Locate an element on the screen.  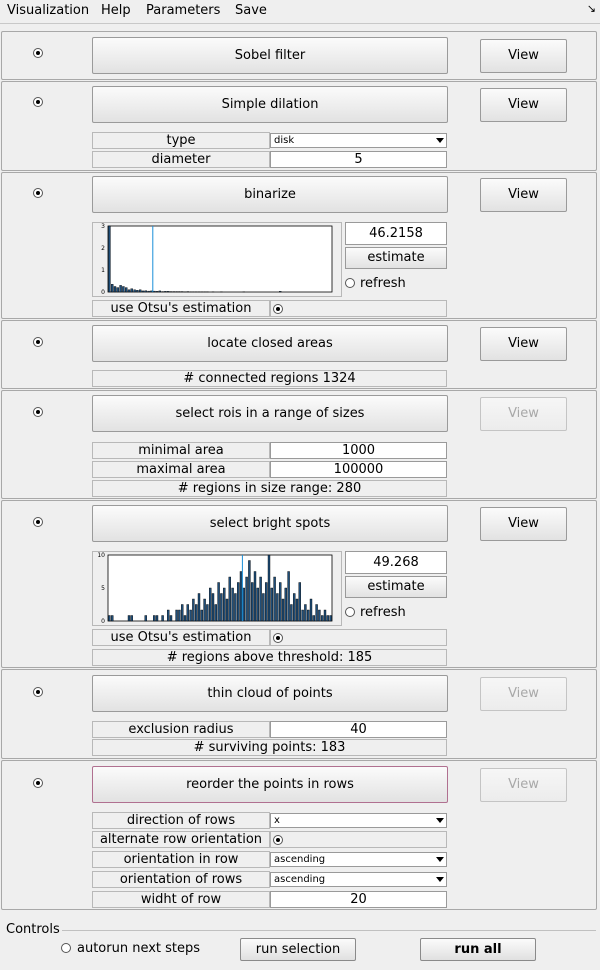
width-of-row-input: 20 is located at coordinates (358, 899).